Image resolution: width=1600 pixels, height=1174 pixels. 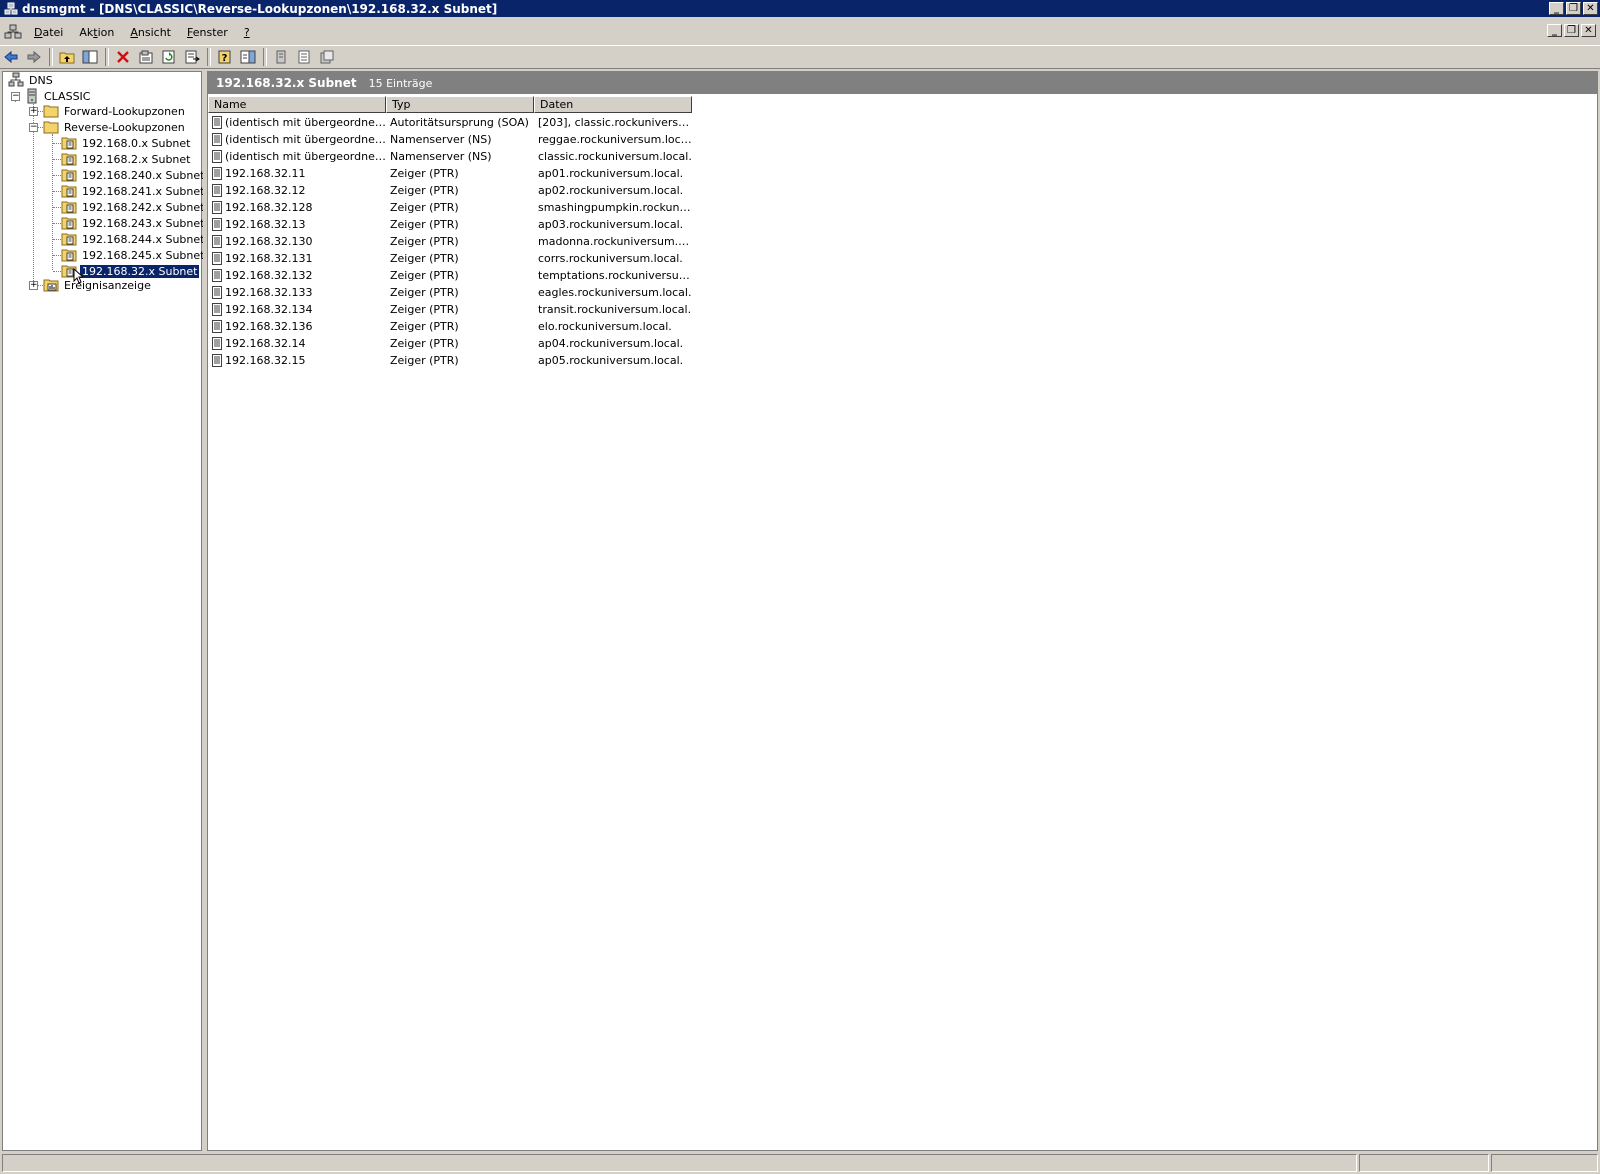 I want to click on restore-button: ❐, so click(x=1573, y=8).